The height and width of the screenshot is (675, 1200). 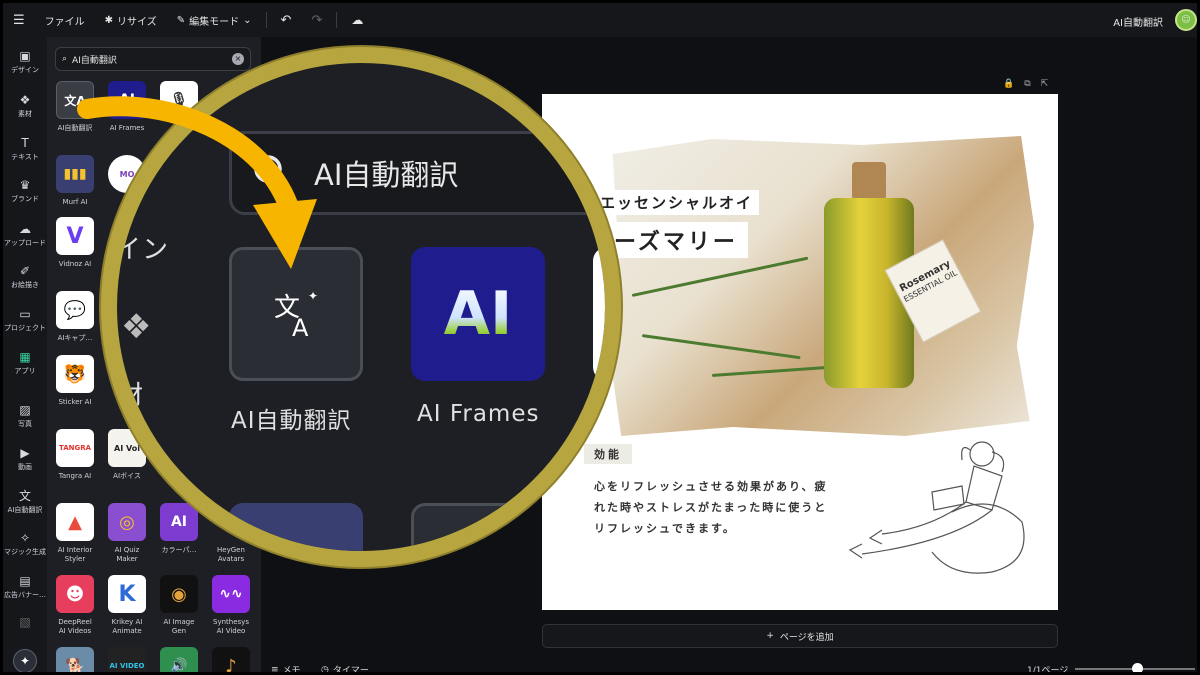 What do you see at coordinates (131, 20) in the screenshot?
I see `resize-menu: ✱ リサイズ` at bounding box center [131, 20].